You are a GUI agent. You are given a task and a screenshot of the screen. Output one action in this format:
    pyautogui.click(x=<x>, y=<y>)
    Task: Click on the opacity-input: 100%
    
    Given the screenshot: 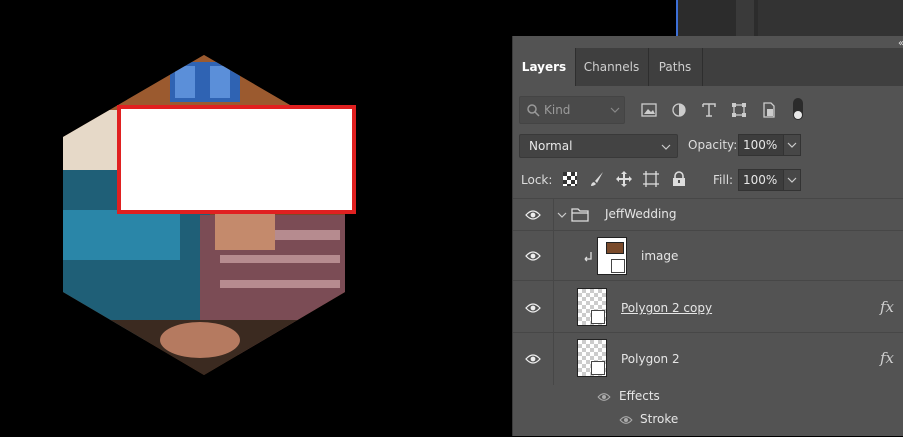 What is the action you would take?
    pyautogui.click(x=761, y=145)
    